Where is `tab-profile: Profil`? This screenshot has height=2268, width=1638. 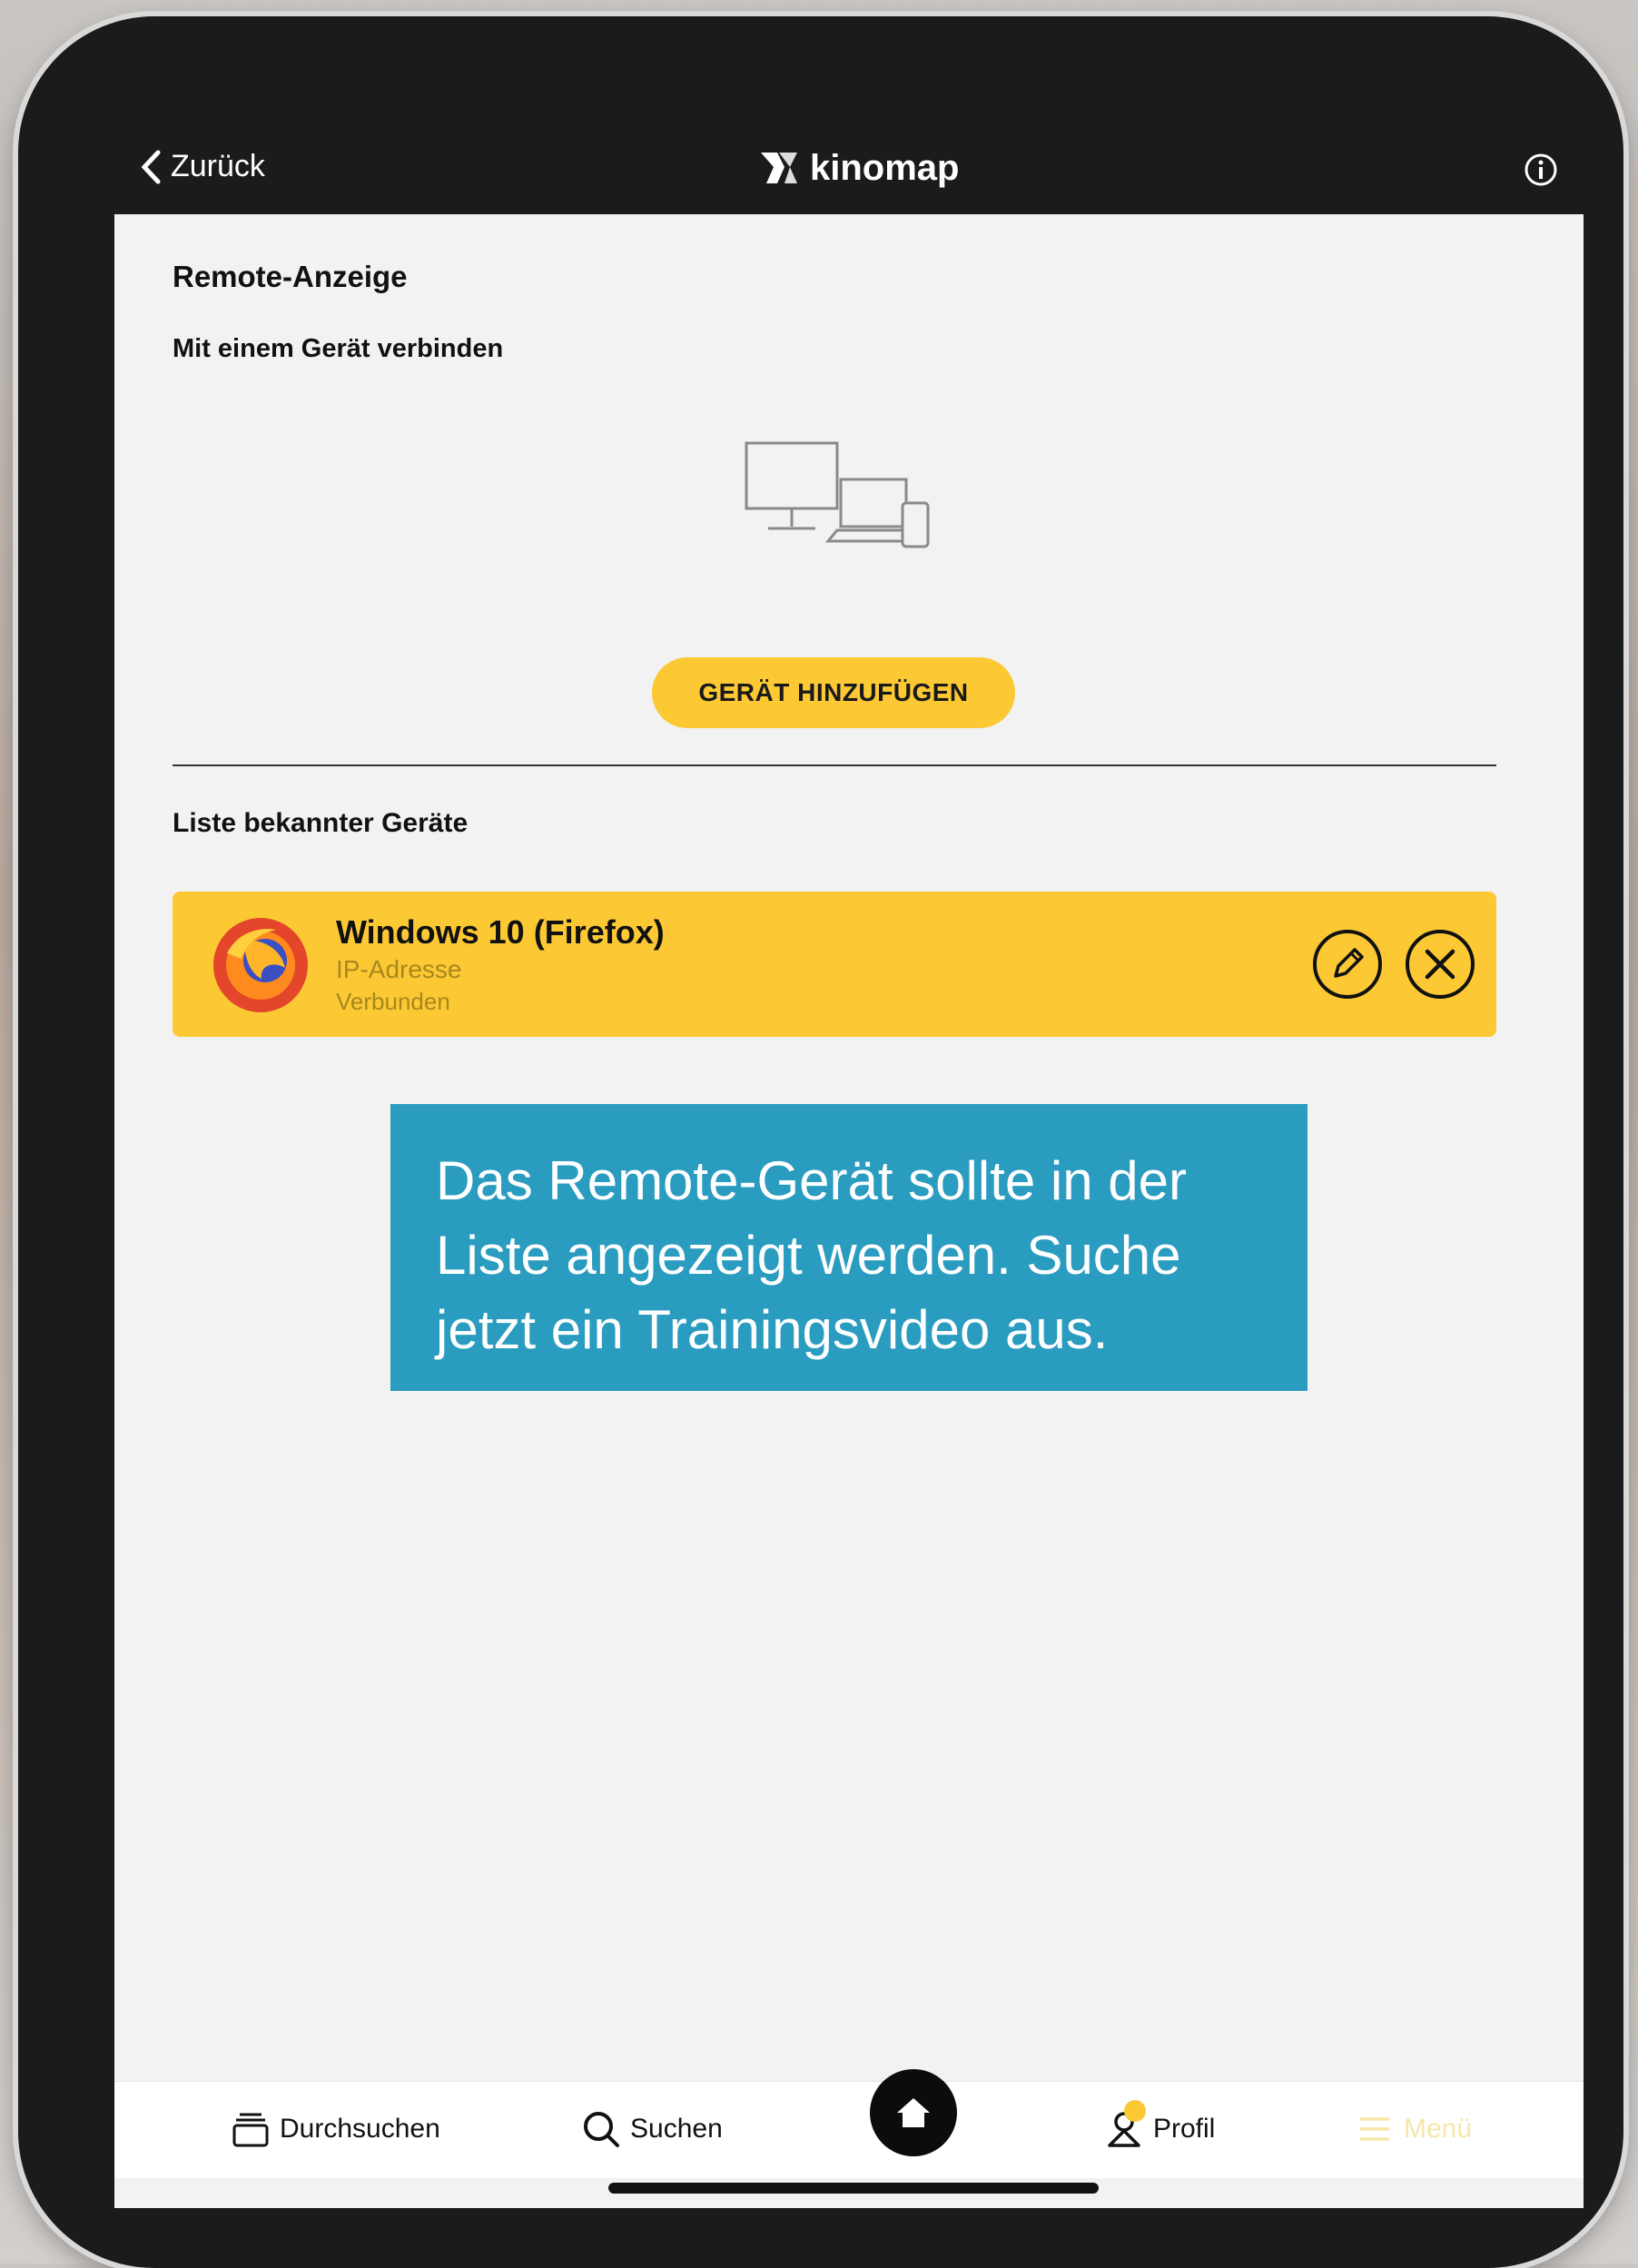
tab-profile: Profil is located at coordinates (1160, 2124).